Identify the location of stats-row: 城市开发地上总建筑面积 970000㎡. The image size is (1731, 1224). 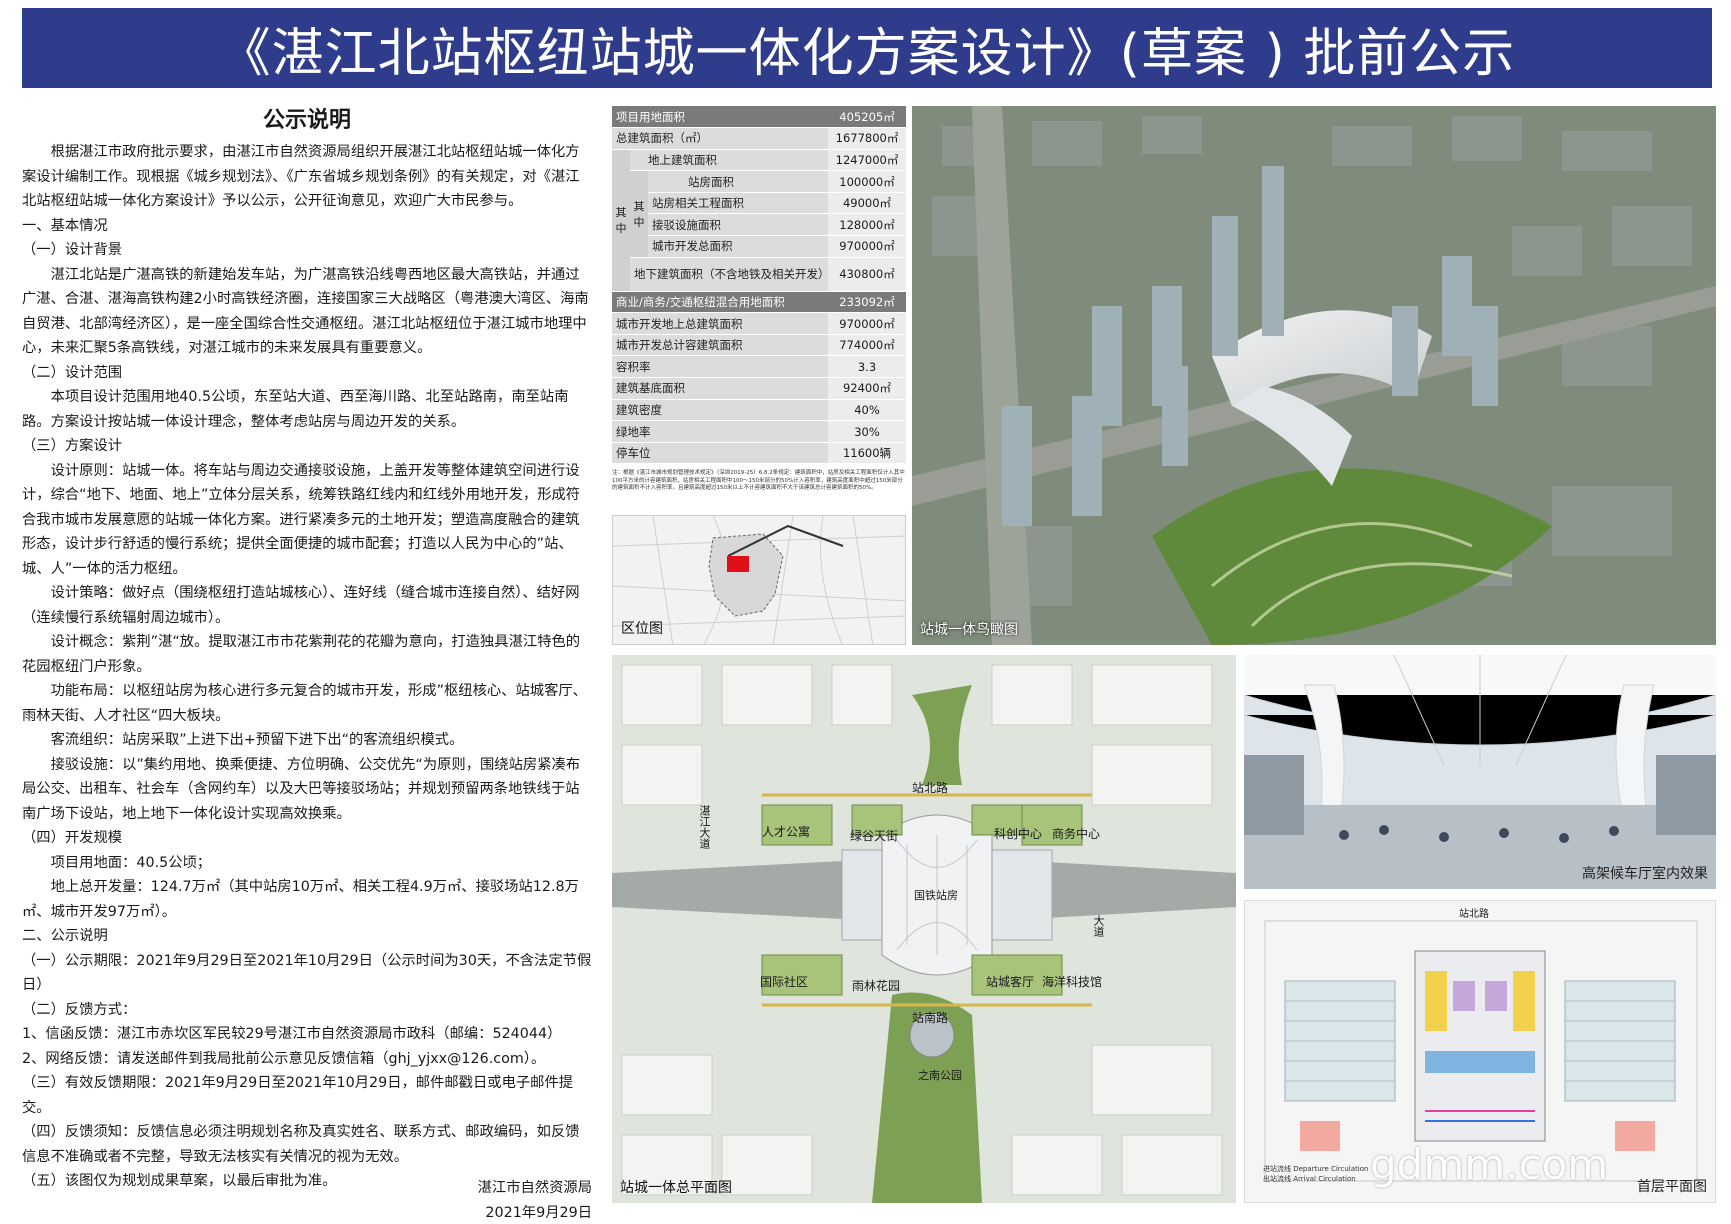
(759, 323).